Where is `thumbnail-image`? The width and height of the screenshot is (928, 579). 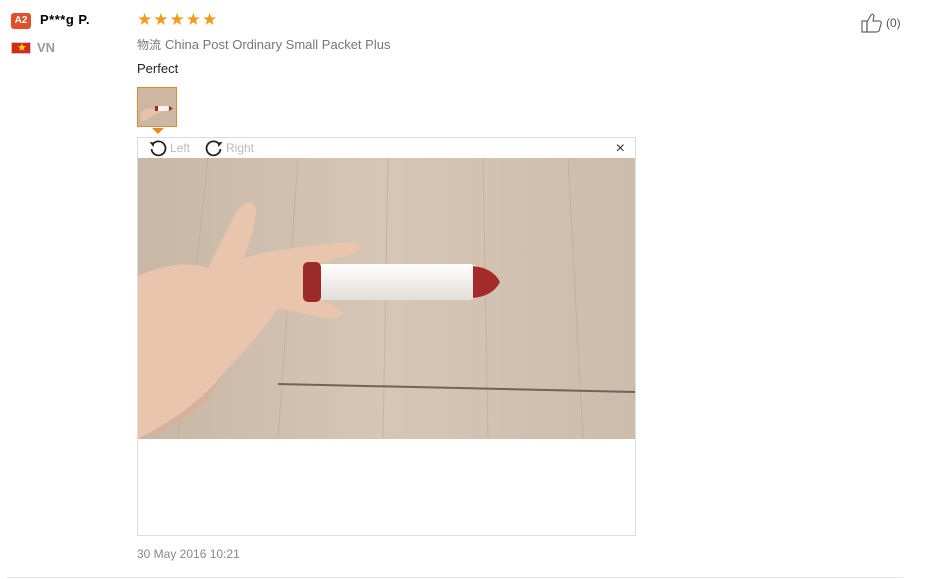 thumbnail-image is located at coordinates (157, 107).